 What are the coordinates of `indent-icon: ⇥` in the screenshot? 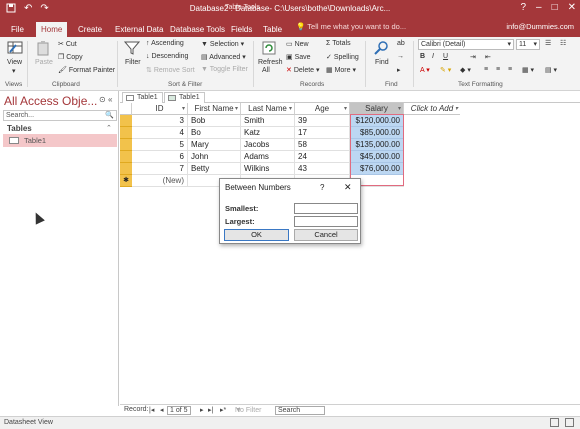 It's located at (473, 57).